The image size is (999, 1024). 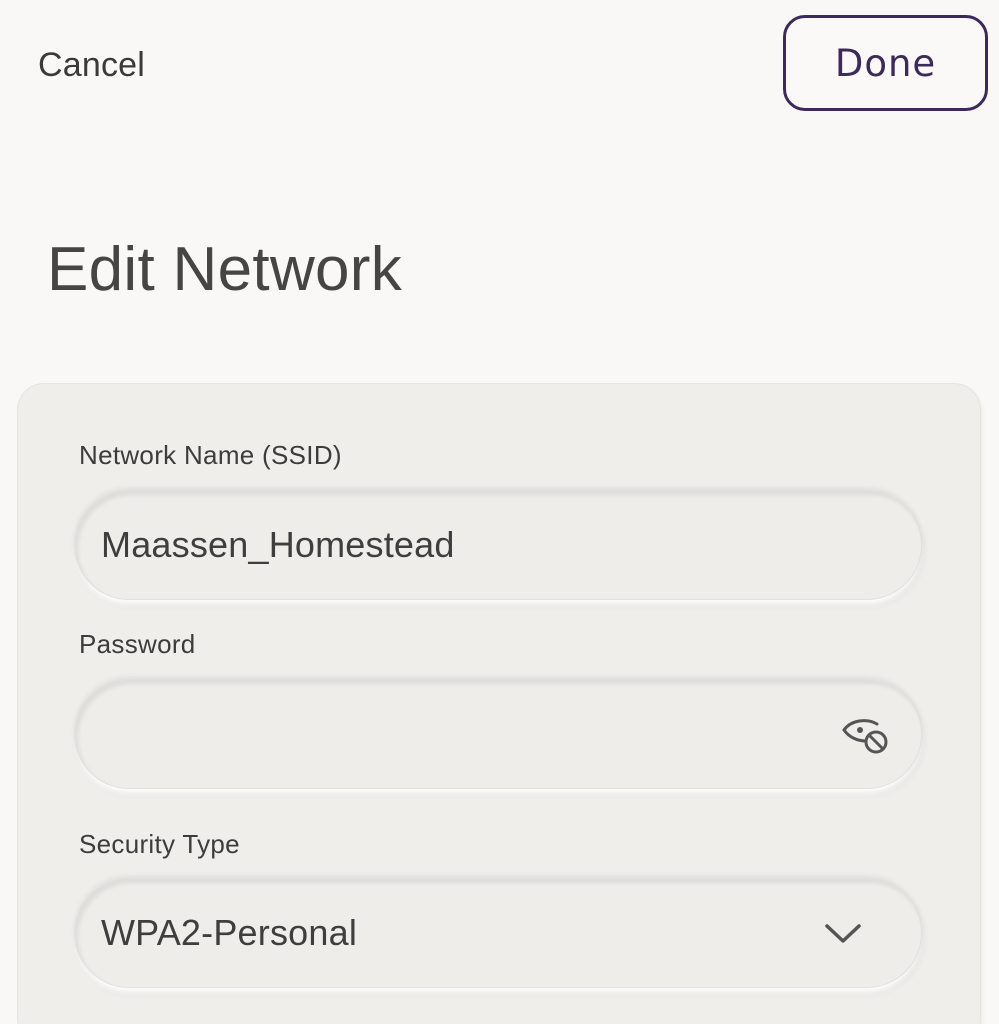 I want to click on password-input, so click(x=461, y=734).